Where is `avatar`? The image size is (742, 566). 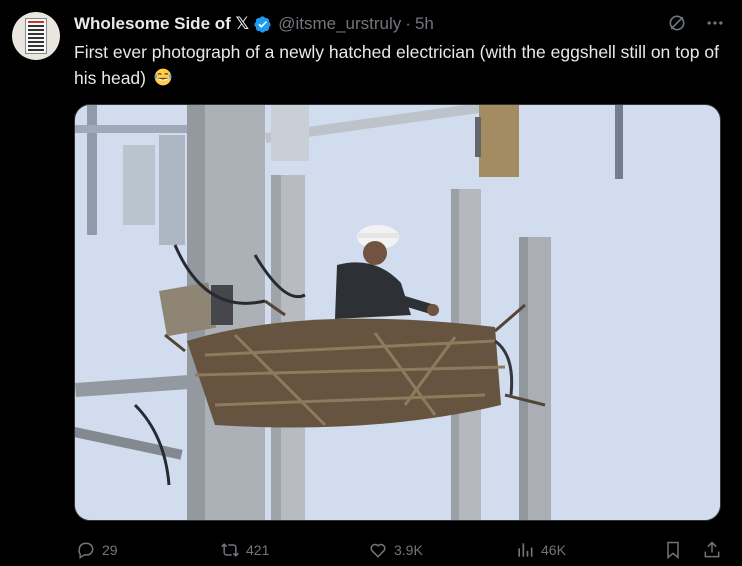
avatar is located at coordinates (36, 36).